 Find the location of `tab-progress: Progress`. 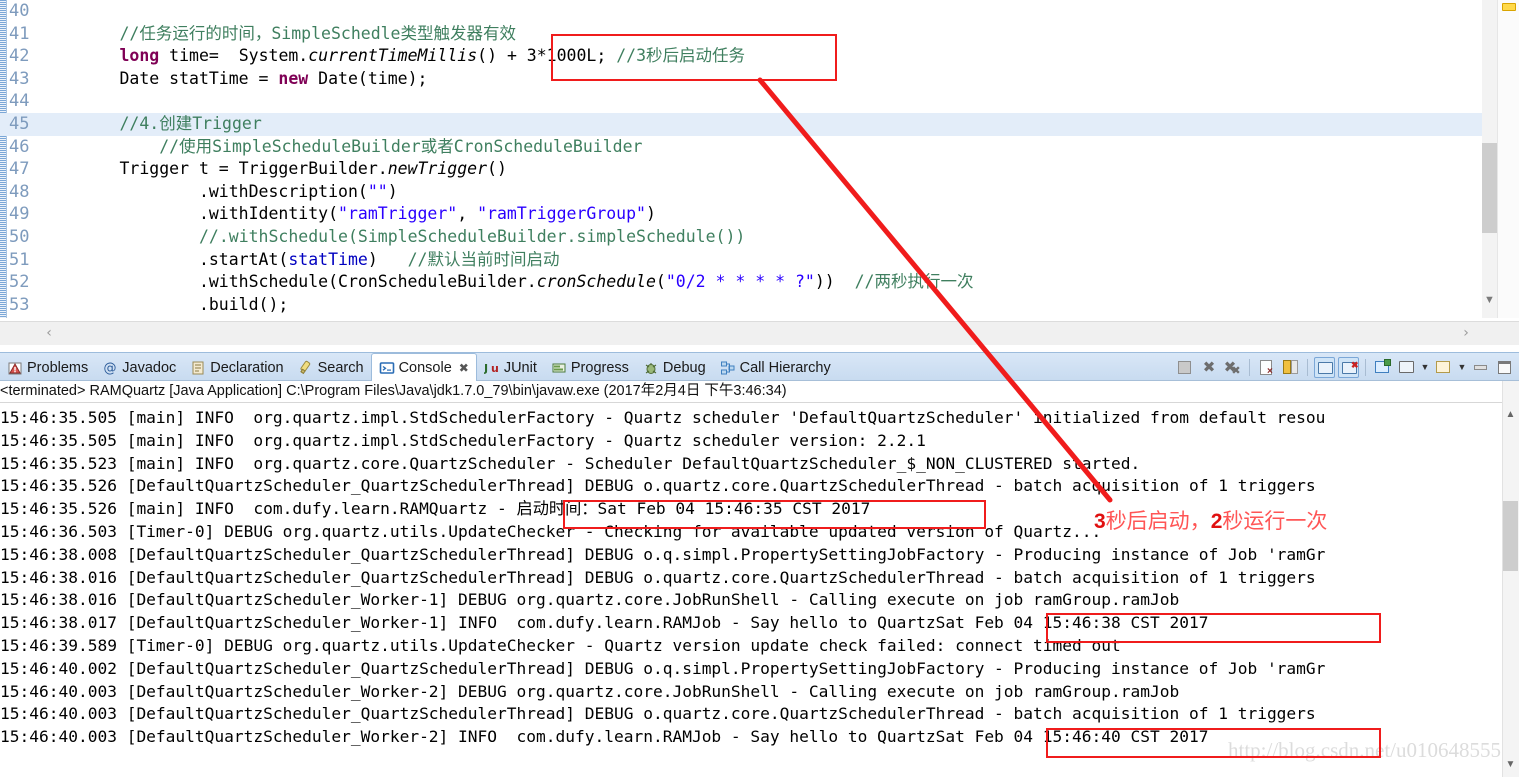

tab-progress: Progress is located at coordinates (590, 367).